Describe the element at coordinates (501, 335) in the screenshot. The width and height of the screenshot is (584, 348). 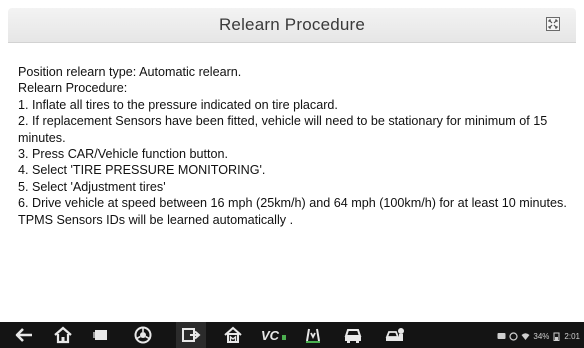
I see `message-icon` at that location.